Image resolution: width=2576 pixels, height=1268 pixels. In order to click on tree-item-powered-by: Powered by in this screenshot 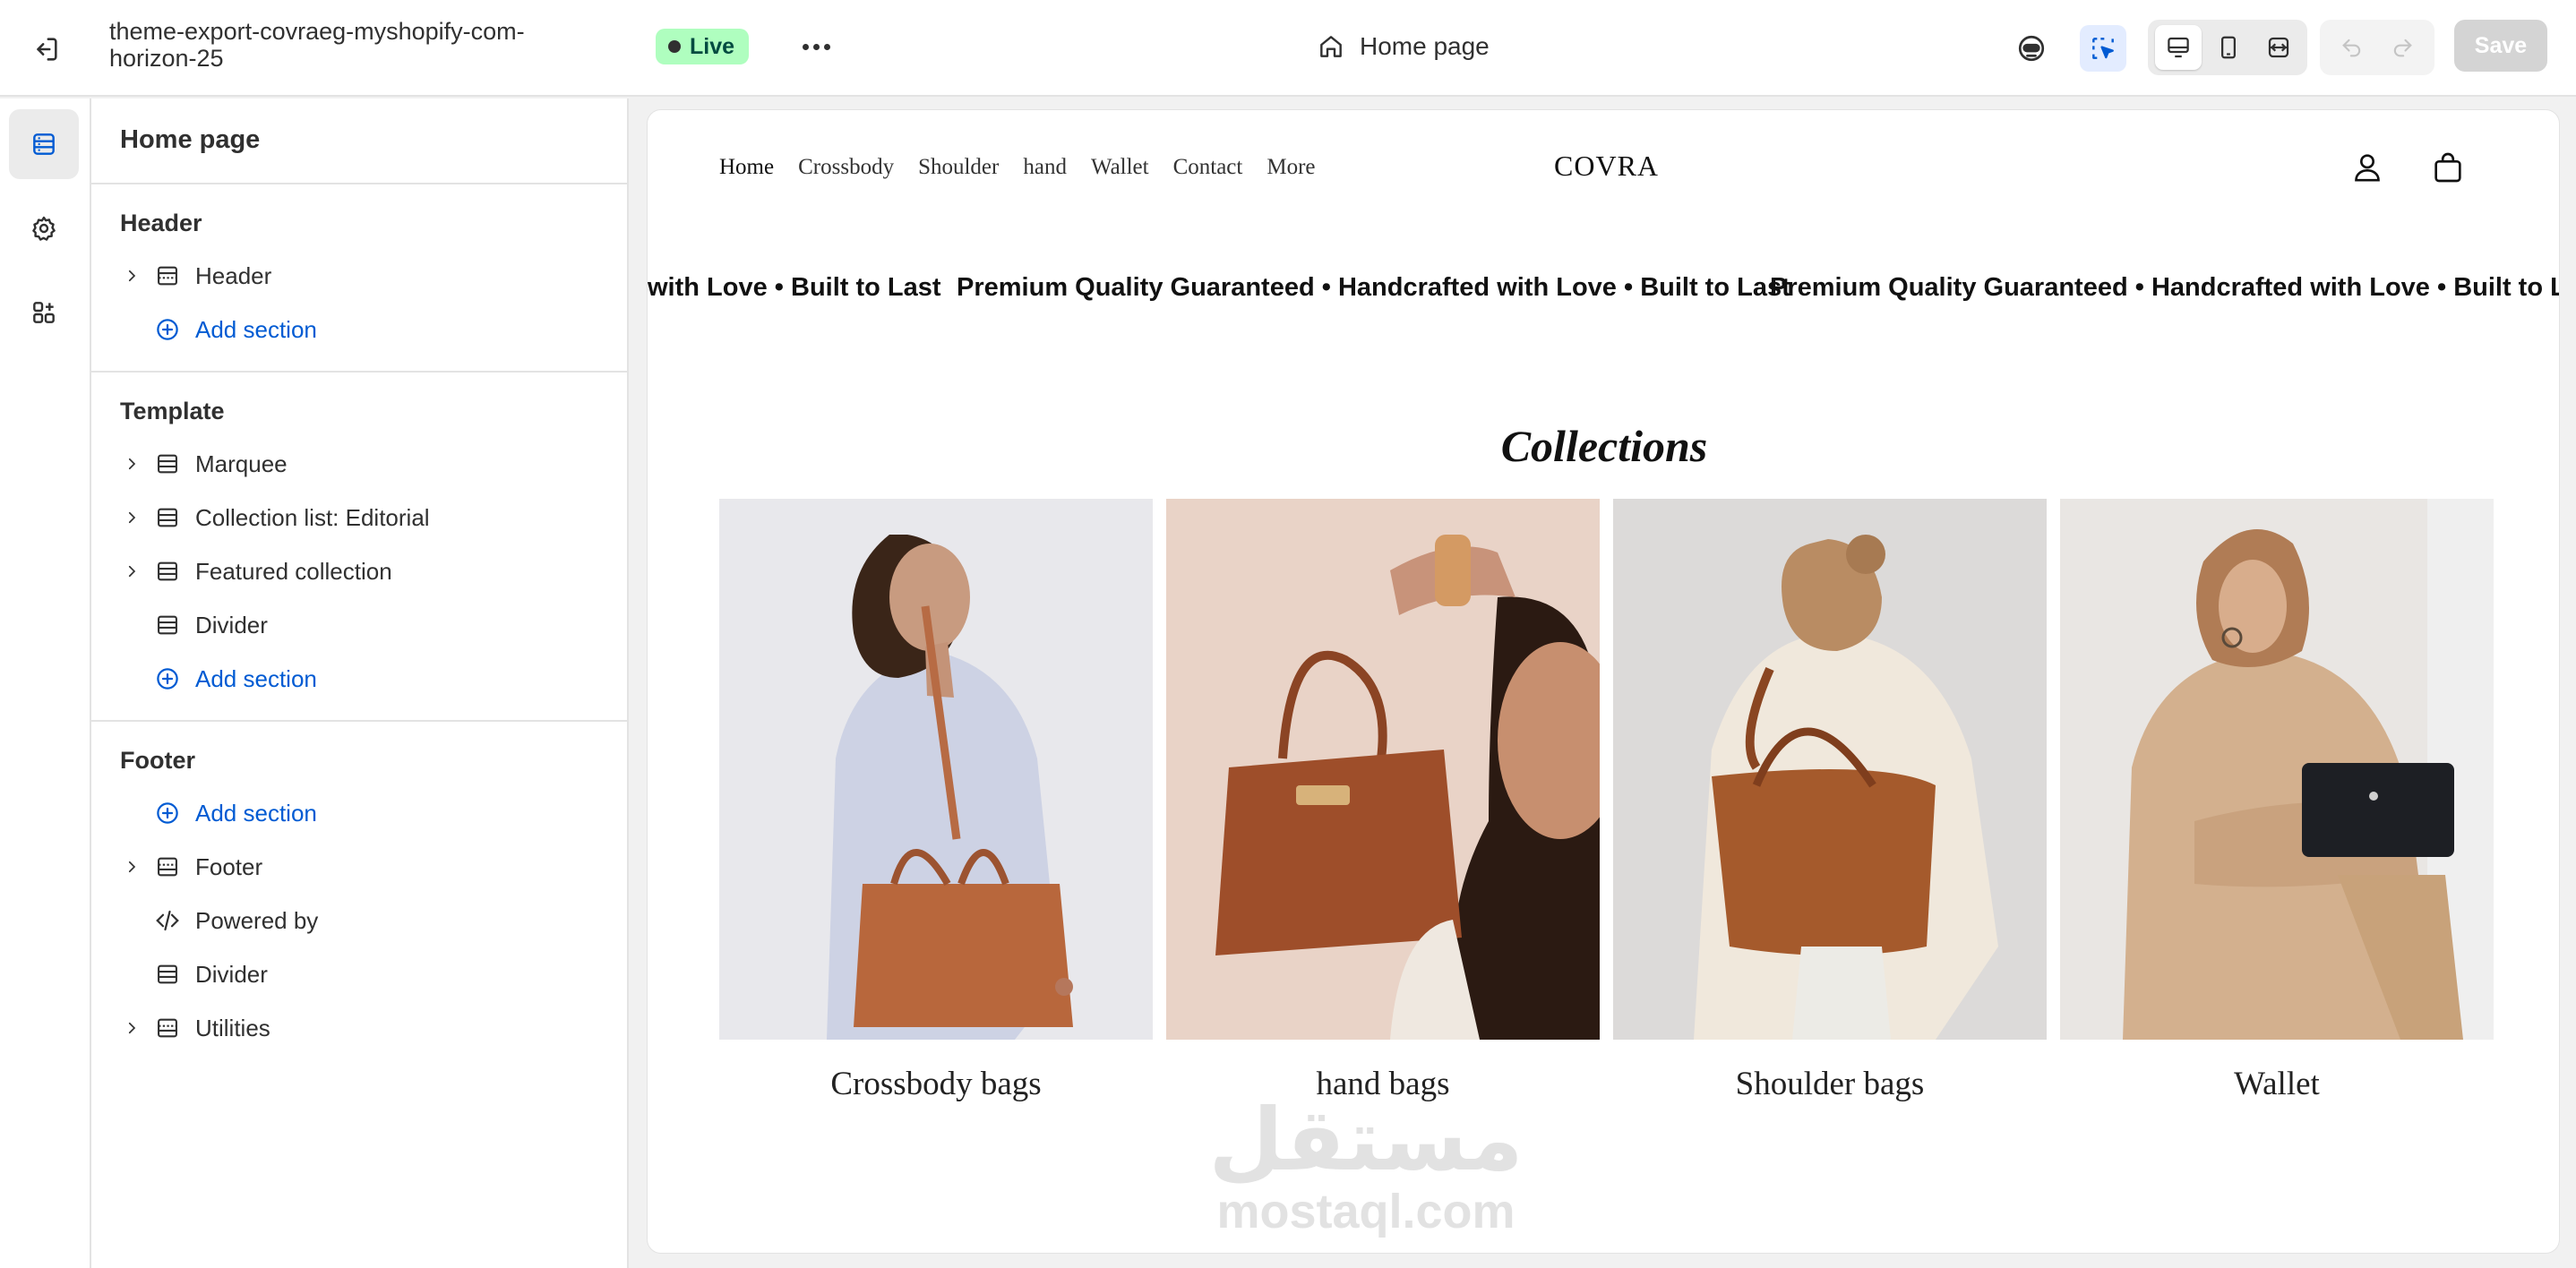, I will do `click(360, 920)`.